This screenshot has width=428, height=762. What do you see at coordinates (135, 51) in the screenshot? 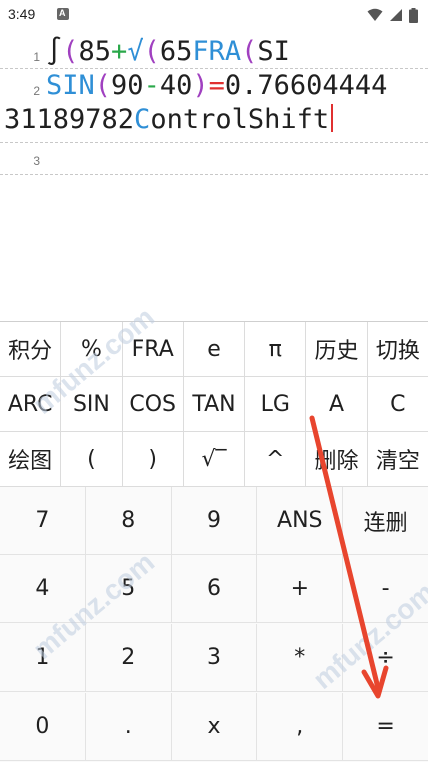
I see `code-token: √` at bounding box center [135, 51].